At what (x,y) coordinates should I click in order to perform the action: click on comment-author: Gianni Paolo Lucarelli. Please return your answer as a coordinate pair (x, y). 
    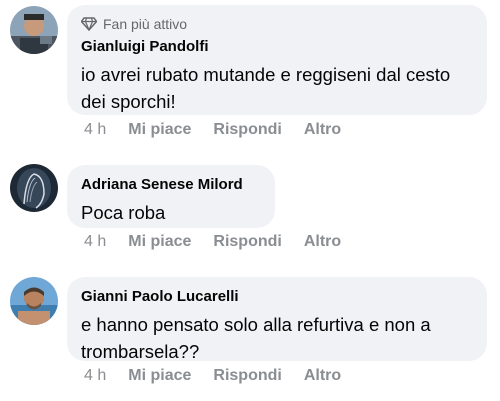
    Looking at the image, I should click on (277, 297).